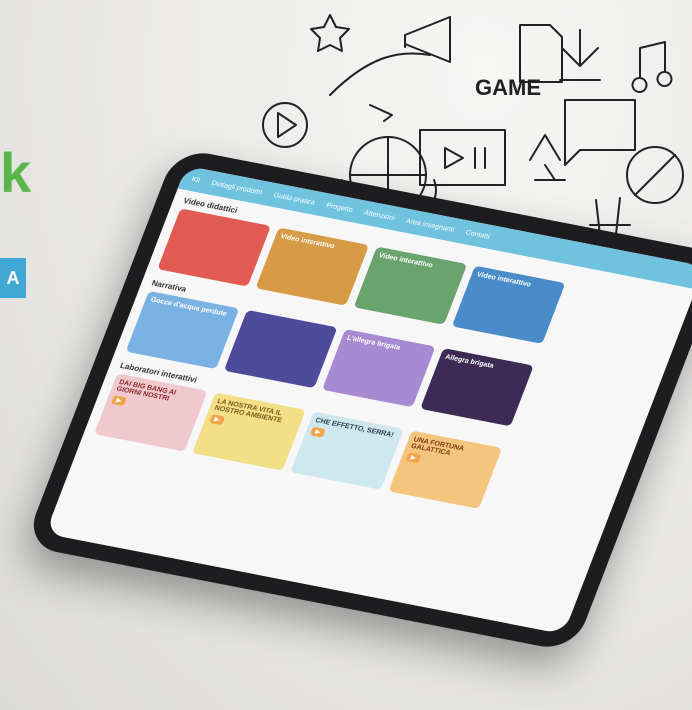  What do you see at coordinates (580, 55) in the screenshot?
I see `download-icon` at bounding box center [580, 55].